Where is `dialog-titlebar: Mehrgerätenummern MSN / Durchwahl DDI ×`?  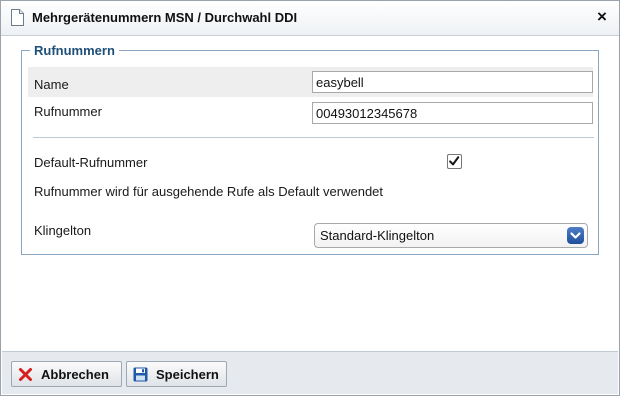 dialog-titlebar: Mehrgerätenummern MSN / Durchwahl DDI × is located at coordinates (310, 18).